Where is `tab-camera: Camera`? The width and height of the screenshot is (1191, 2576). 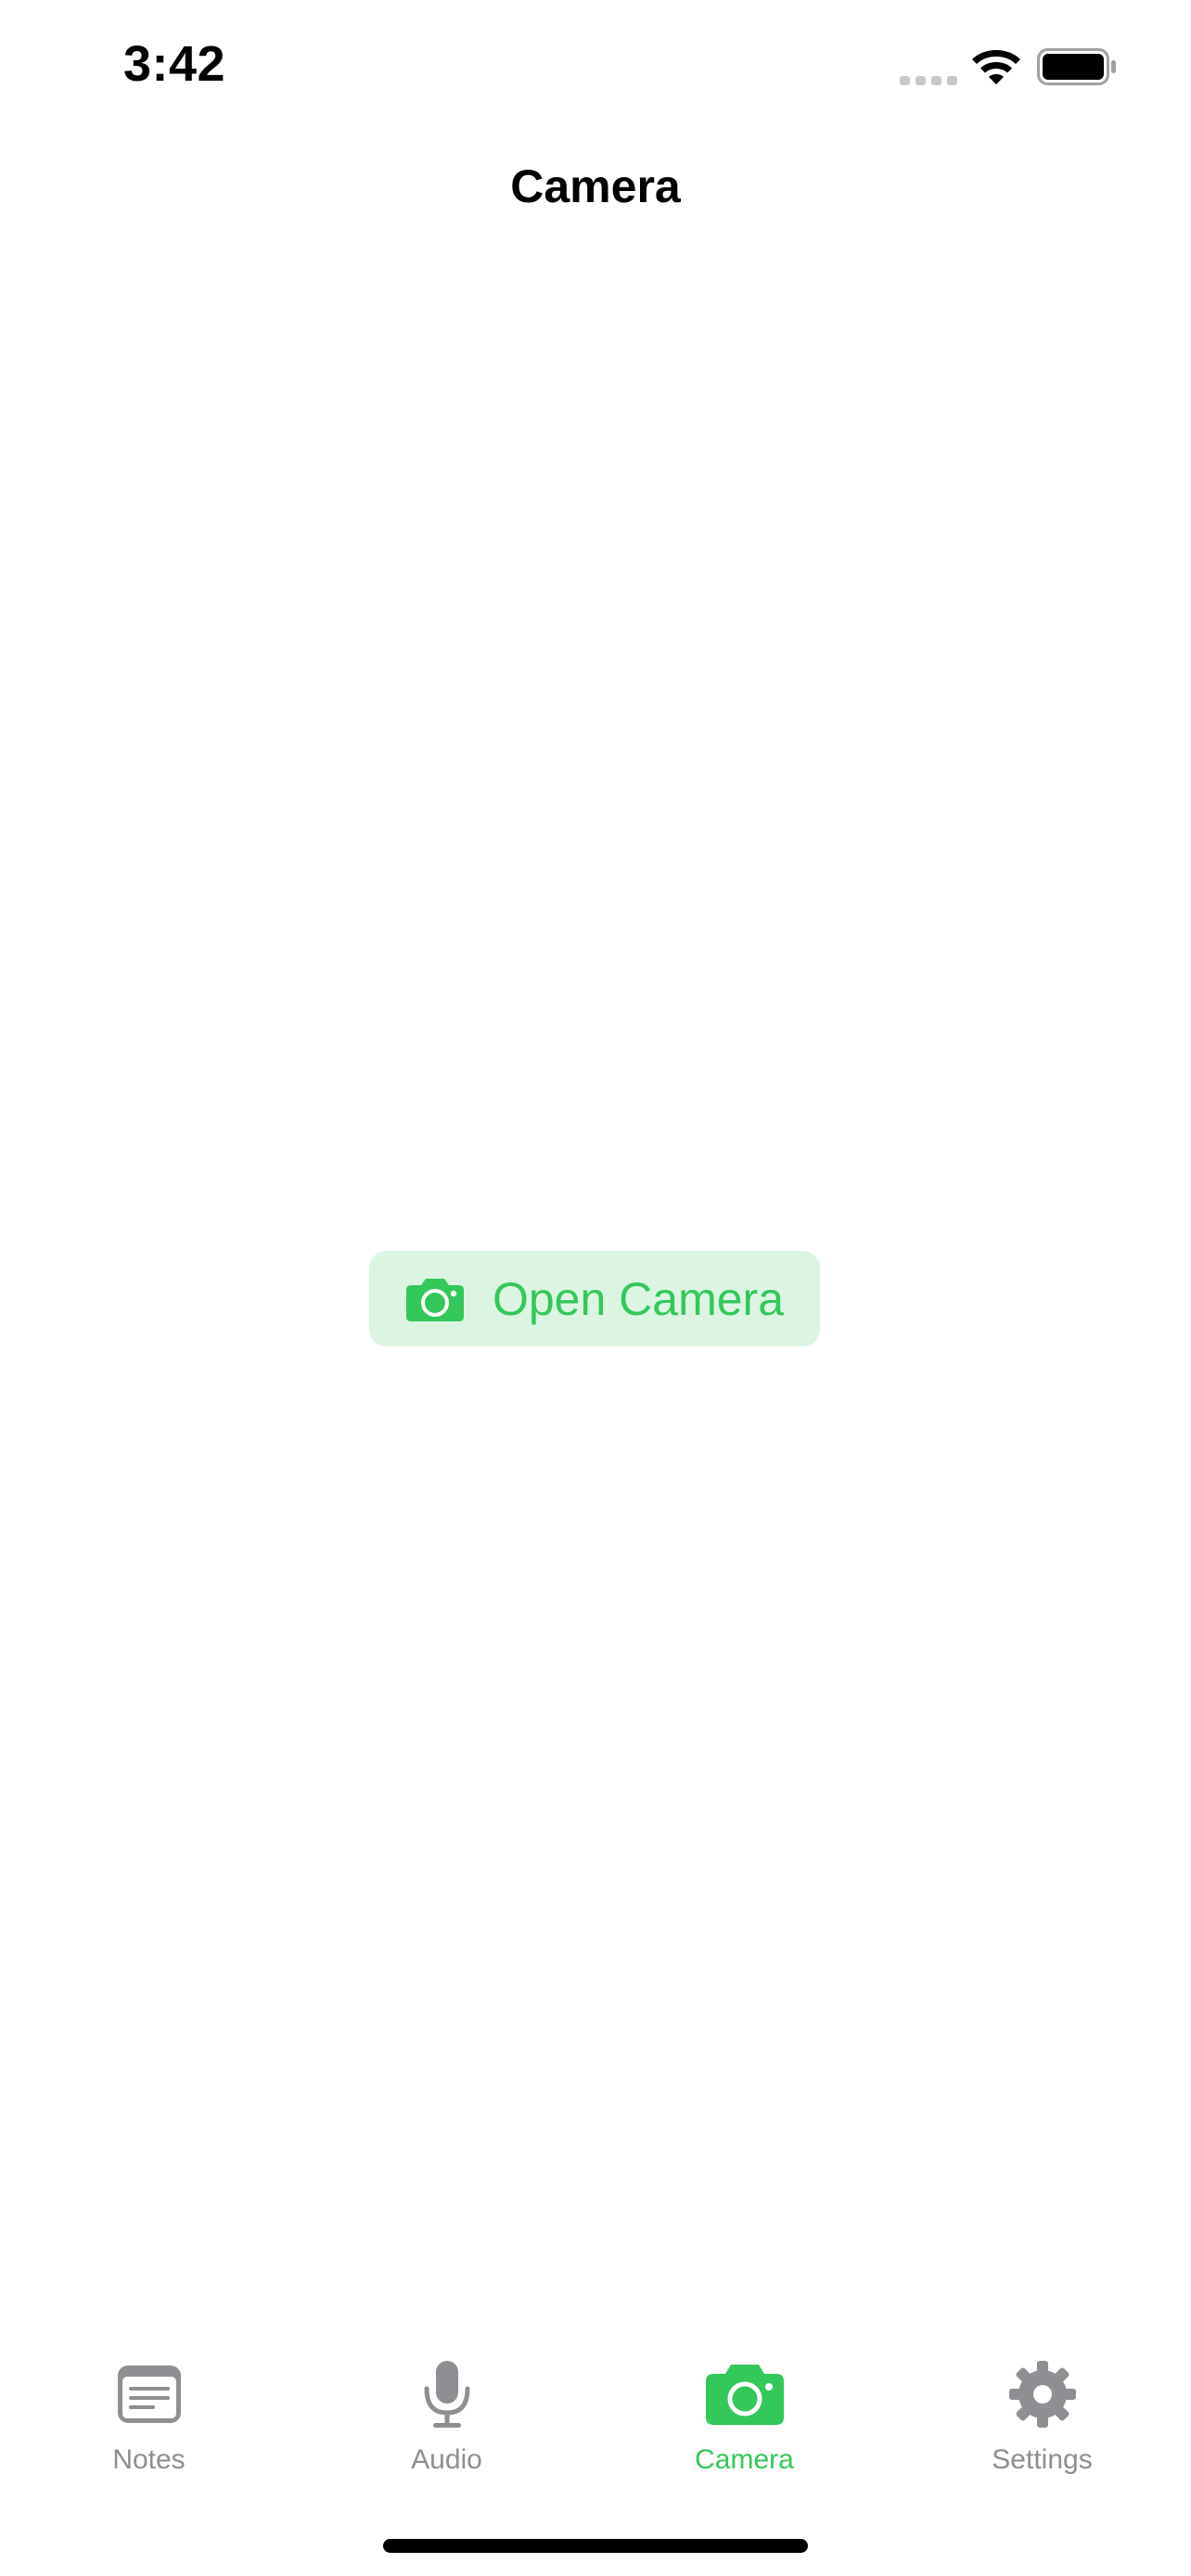
tab-camera: Camera is located at coordinates (744, 2420).